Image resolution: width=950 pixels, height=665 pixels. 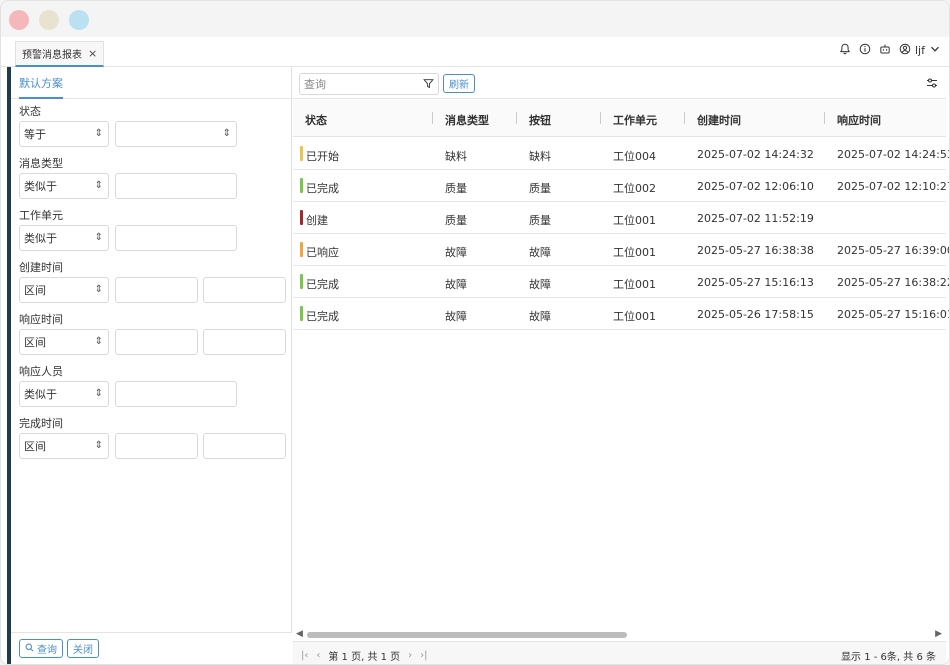 I want to click on filter-group-responder: 响应人员 类似于 ⇕, so click(x=128, y=385).